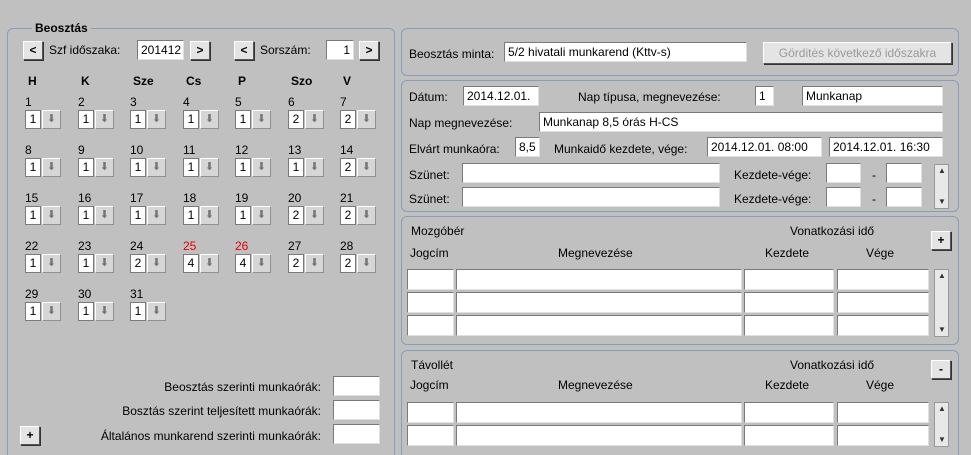 The image size is (971, 455). What do you see at coordinates (872, 96) in the screenshot?
I see `nap-tipus-name-input: Munkanap` at bounding box center [872, 96].